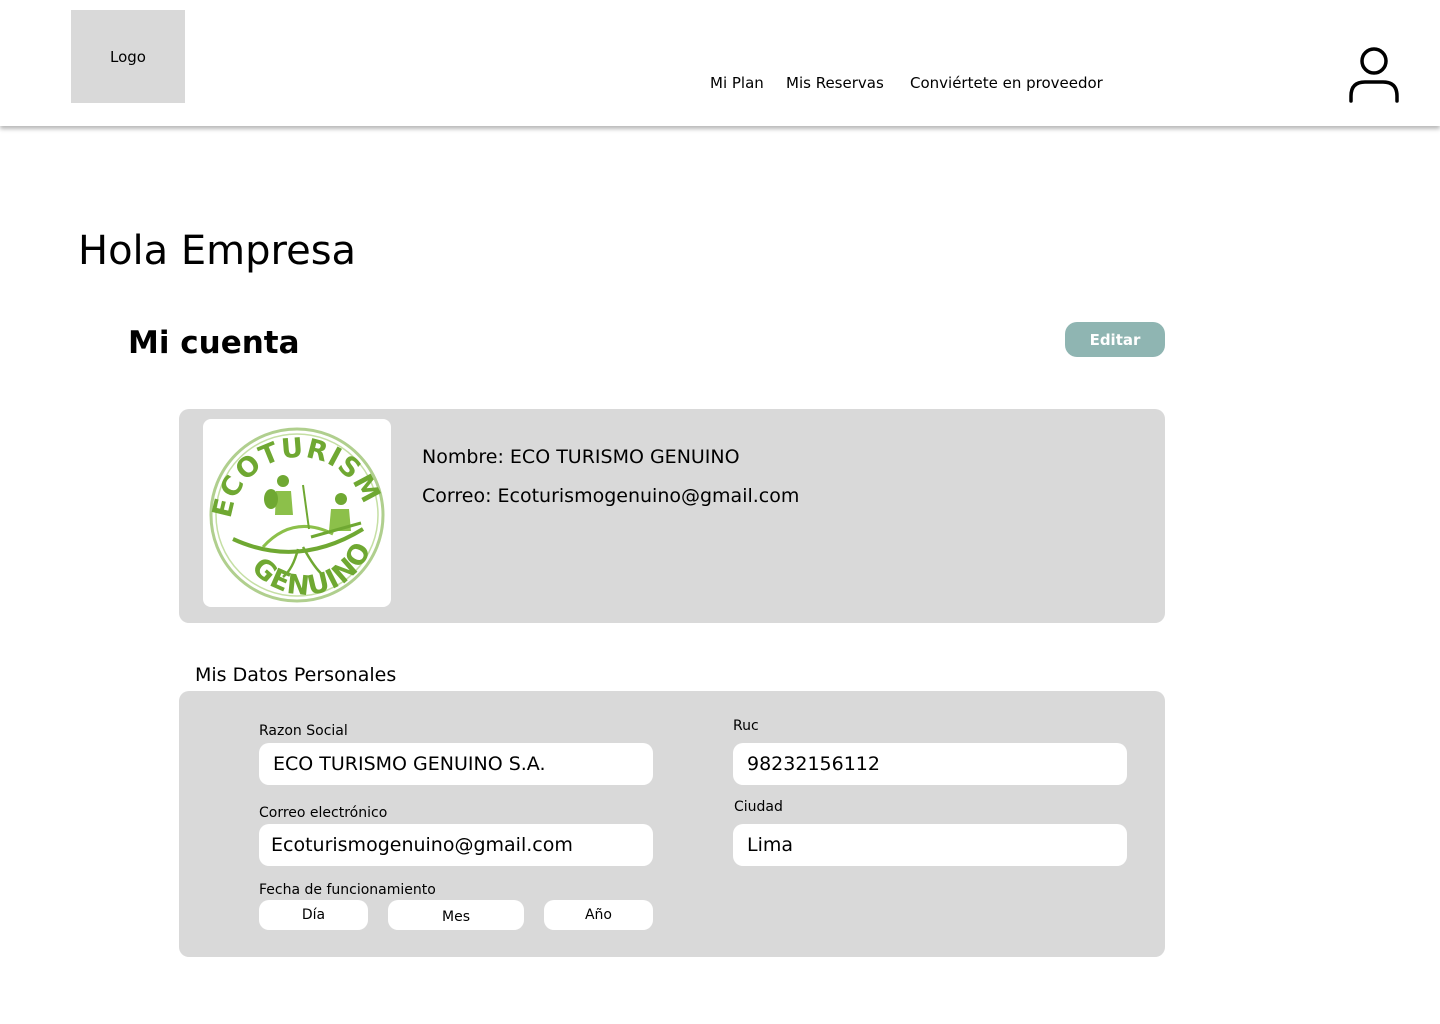 The width and height of the screenshot is (1440, 1024). I want to click on logo-label: Logo, so click(128, 56).